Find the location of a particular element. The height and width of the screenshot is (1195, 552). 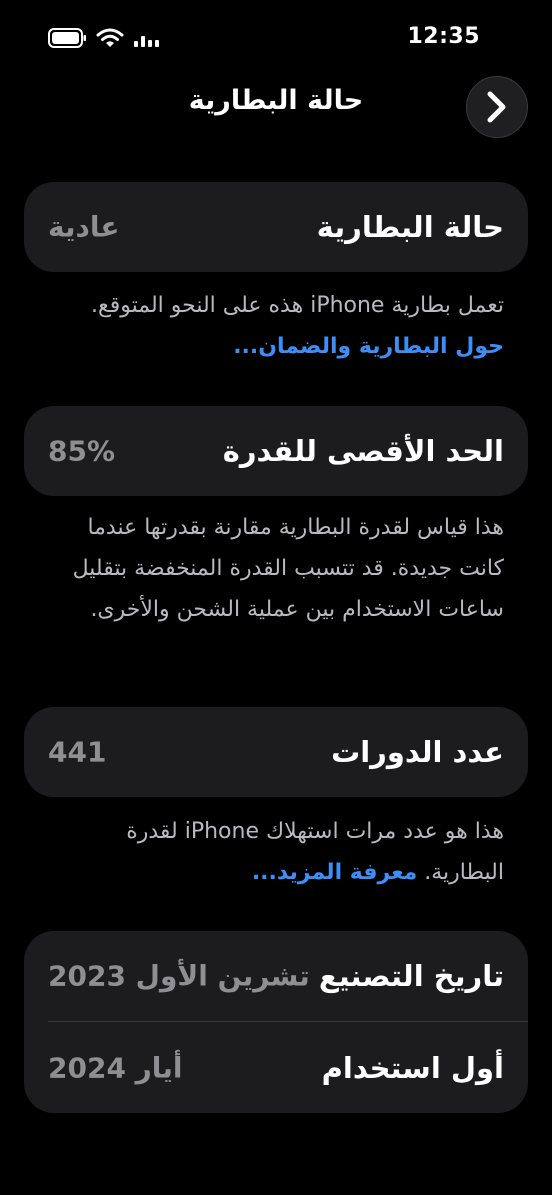

battery-health-label: حالة البطارية is located at coordinates (410, 227).